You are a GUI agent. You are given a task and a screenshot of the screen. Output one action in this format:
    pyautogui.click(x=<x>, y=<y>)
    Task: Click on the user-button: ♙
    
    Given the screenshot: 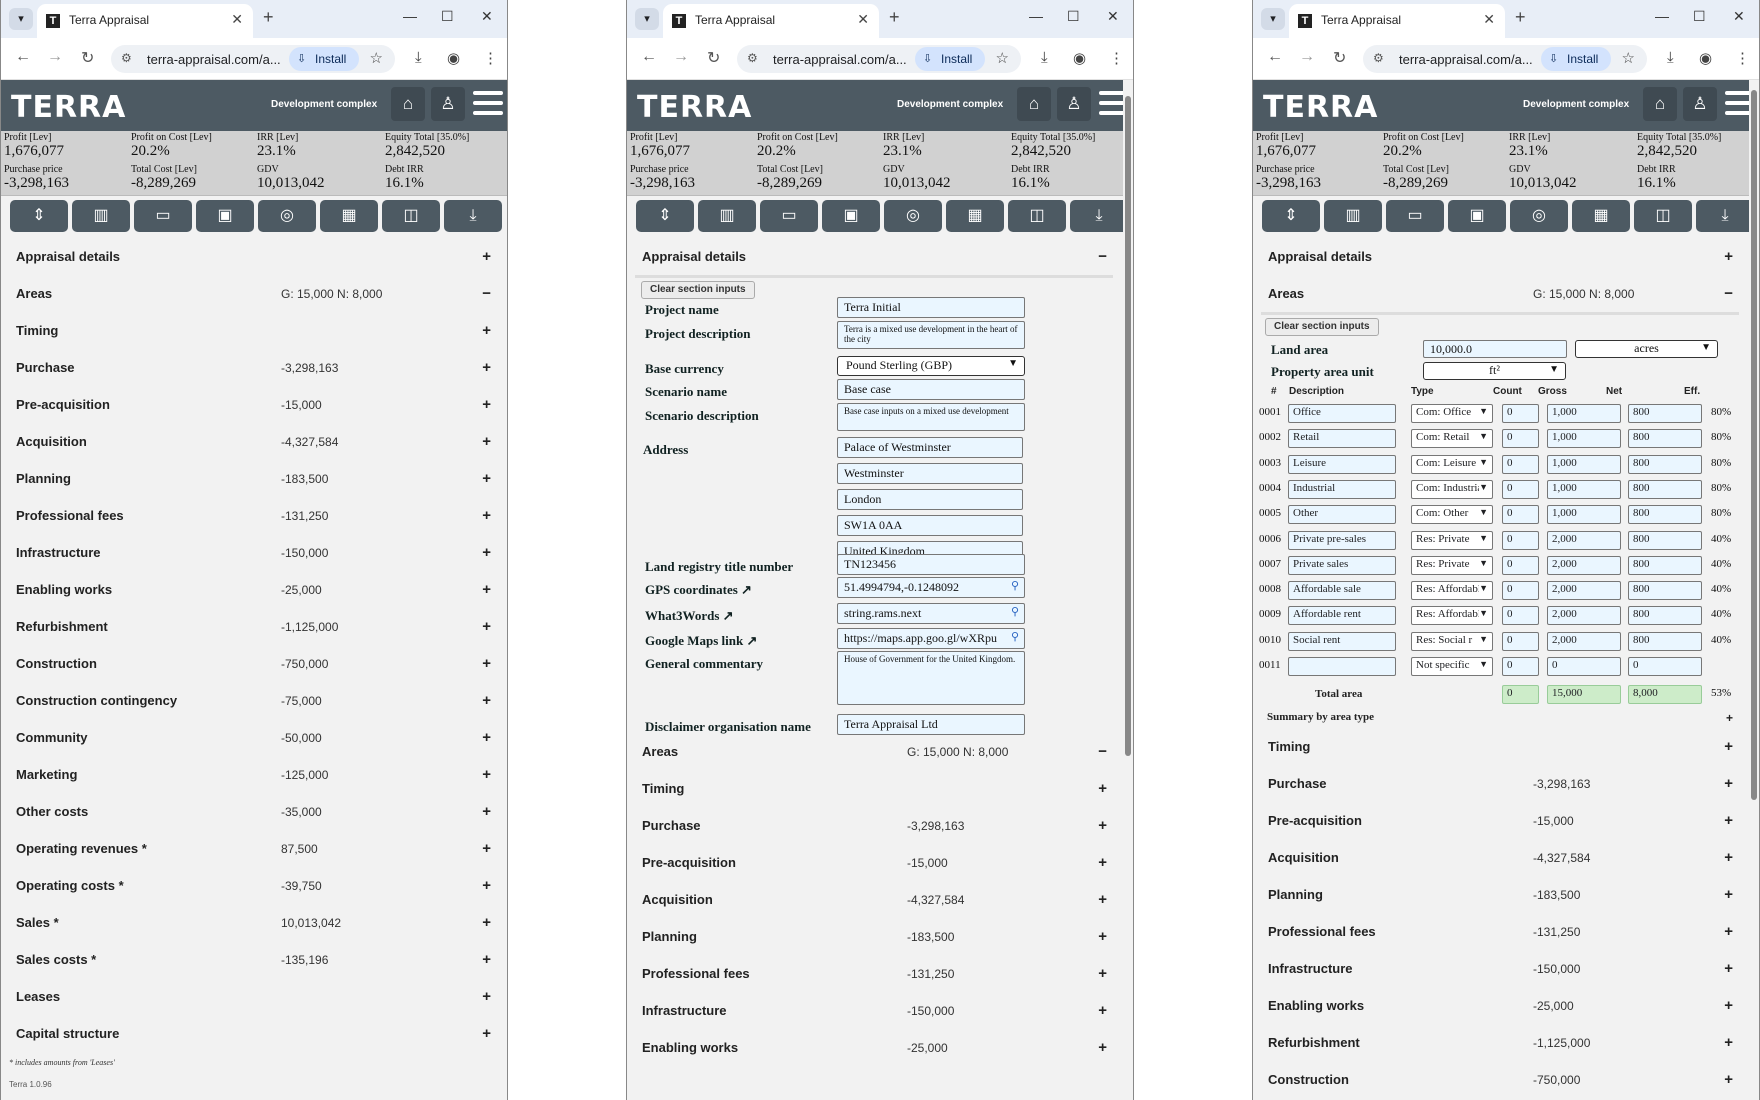 What is the action you would take?
    pyautogui.click(x=1074, y=104)
    